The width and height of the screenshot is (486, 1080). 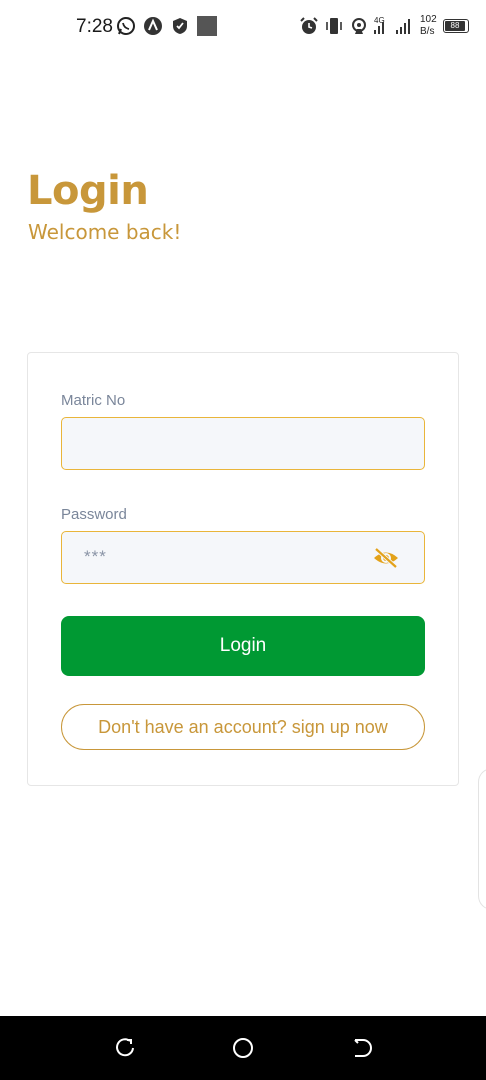 What do you see at coordinates (243, 646) in the screenshot?
I see `login-button: Login` at bounding box center [243, 646].